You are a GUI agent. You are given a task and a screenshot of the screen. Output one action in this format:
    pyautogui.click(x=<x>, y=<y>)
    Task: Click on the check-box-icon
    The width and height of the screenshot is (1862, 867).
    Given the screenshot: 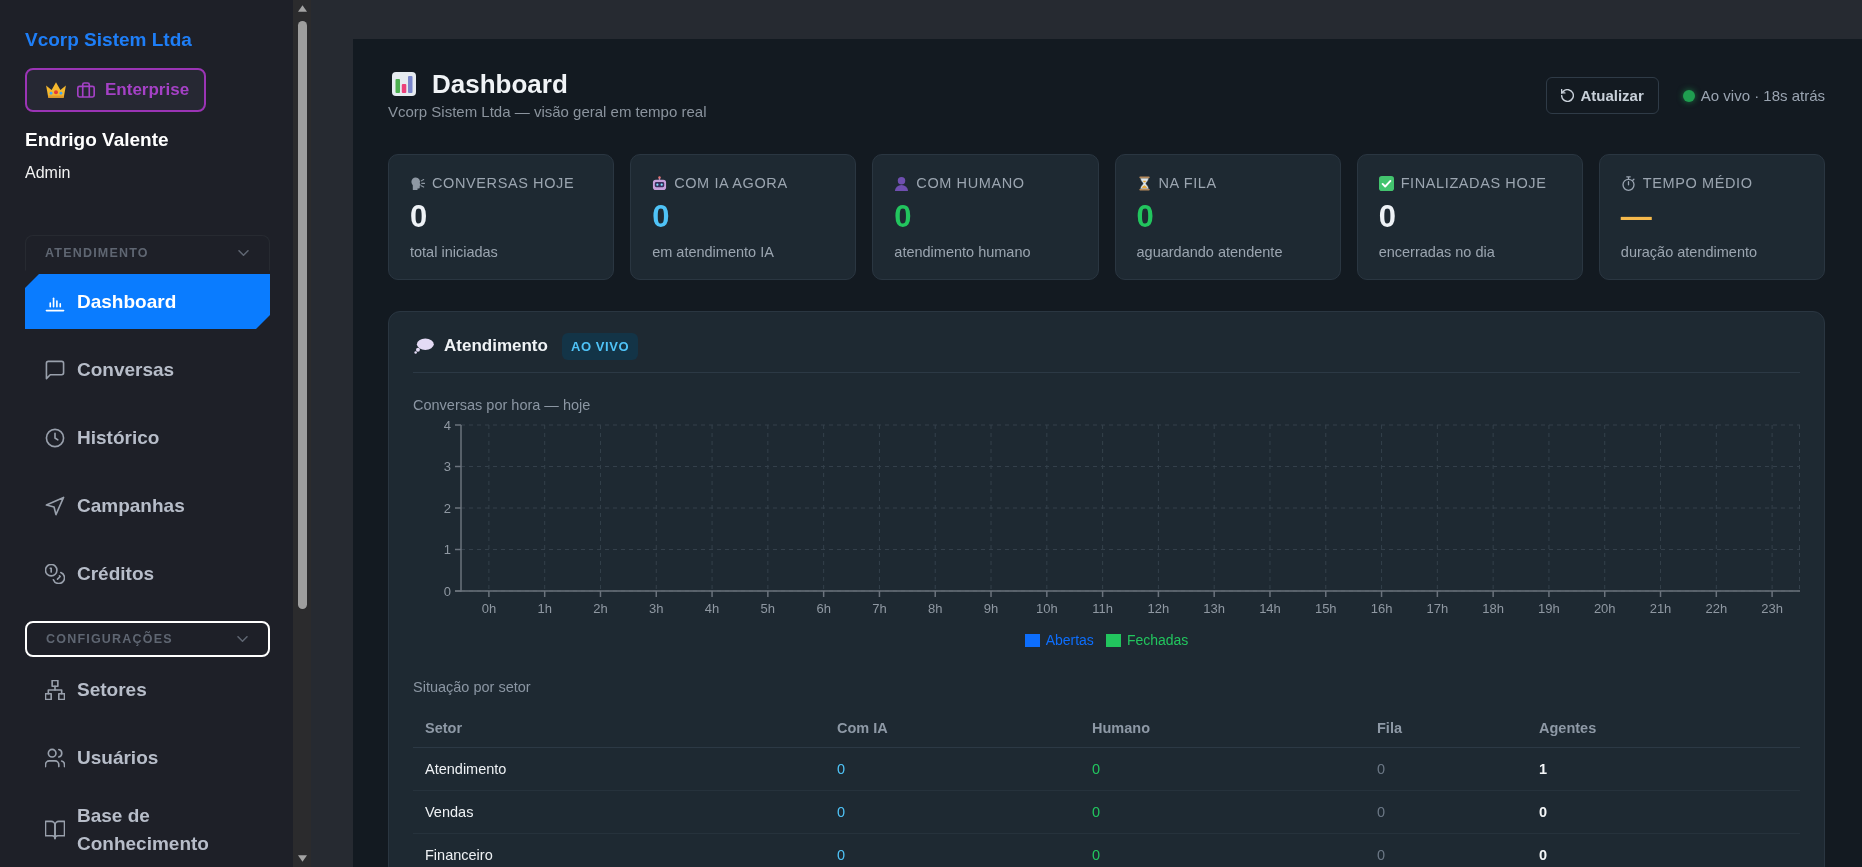 What is the action you would take?
    pyautogui.click(x=1386, y=183)
    